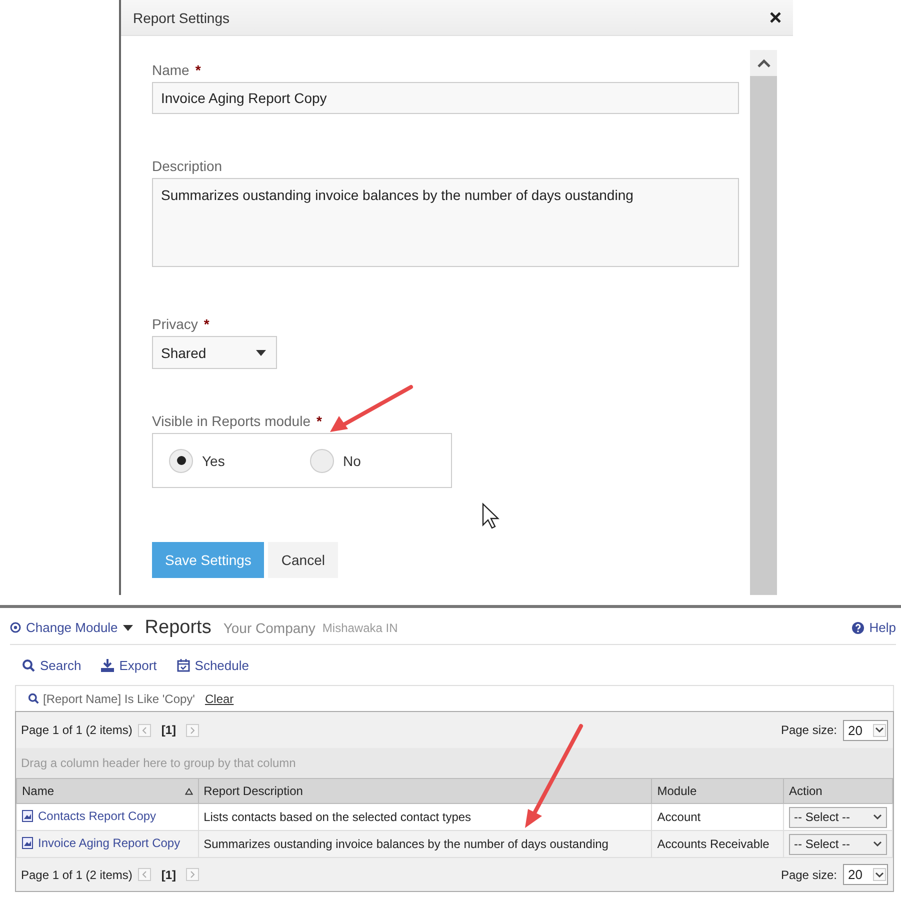 The image size is (901, 899). I want to click on group-panel-hint: Drag a column header here to group by that column, so click(454, 763).